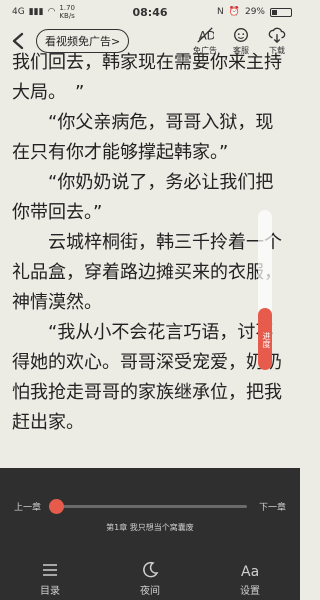 Image resolution: width=320 pixels, height=600 pixels. Describe the element at coordinates (57, 506) in the screenshot. I see `slider-knob` at that location.